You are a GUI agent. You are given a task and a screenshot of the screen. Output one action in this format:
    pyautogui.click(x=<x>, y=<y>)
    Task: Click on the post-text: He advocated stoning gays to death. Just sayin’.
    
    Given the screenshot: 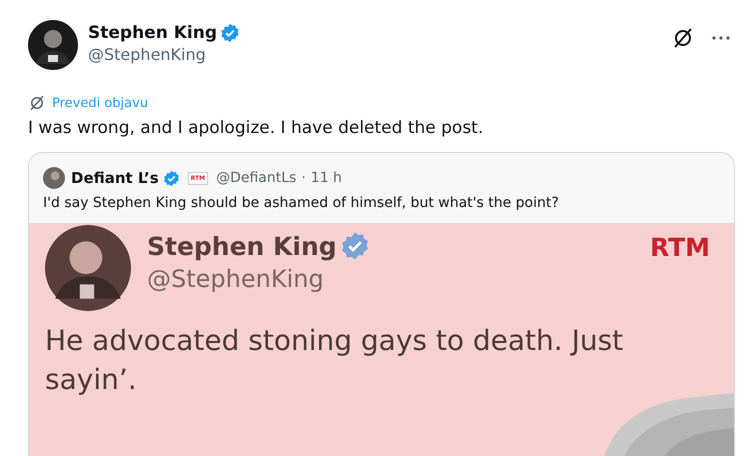 What is the action you would take?
    pyautogui.click(x=334, y=360)
    